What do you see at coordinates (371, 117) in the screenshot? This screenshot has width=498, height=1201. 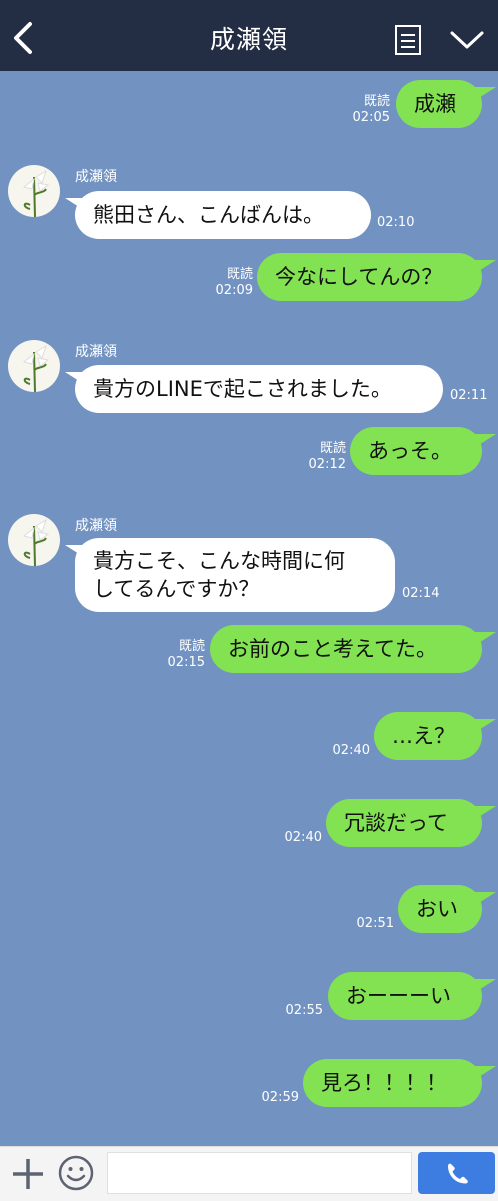 I see `message-time: 02:05` at bounding box center [371, 117].